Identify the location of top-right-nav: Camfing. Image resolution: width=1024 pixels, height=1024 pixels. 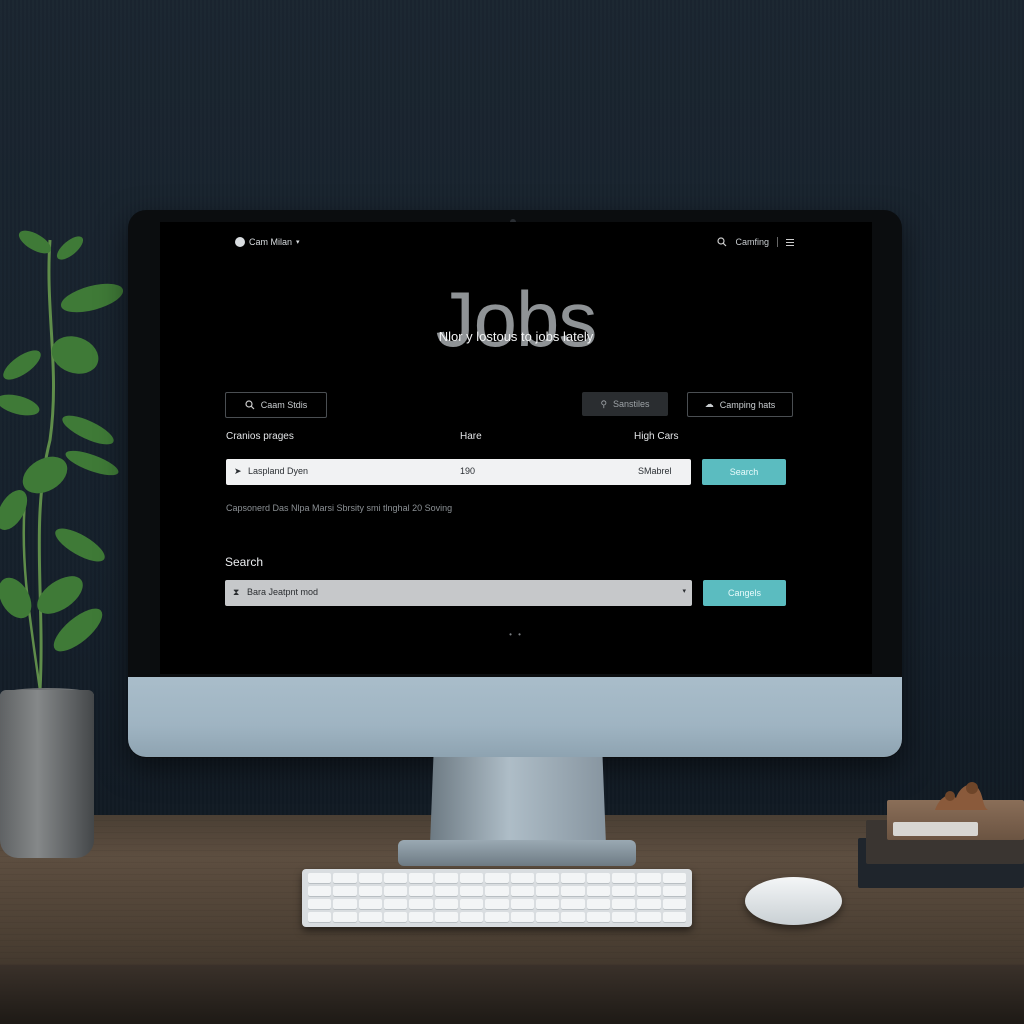
(755, 242).